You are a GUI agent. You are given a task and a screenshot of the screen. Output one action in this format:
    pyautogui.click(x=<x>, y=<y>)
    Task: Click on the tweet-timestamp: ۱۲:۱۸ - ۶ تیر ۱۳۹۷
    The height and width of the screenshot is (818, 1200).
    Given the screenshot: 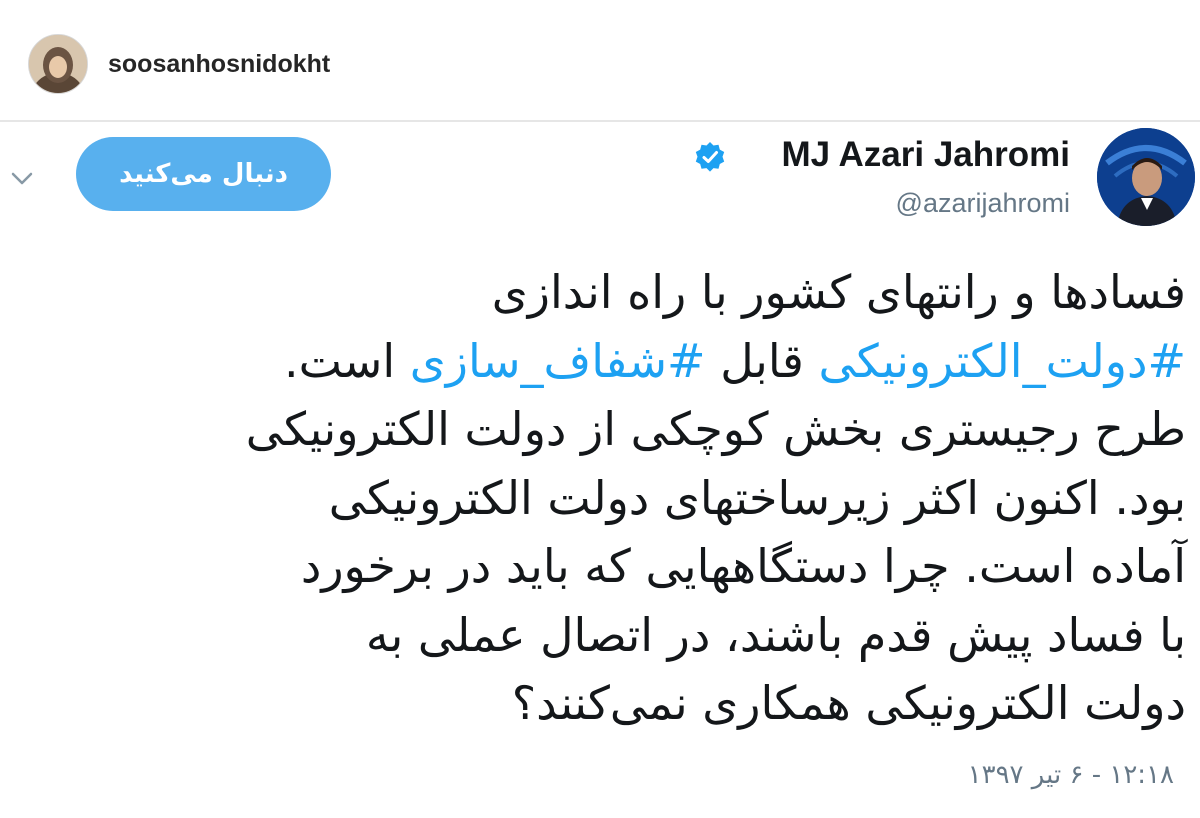 What is the action you would take?
    pyautogui.click(x=1071, y=775)
    